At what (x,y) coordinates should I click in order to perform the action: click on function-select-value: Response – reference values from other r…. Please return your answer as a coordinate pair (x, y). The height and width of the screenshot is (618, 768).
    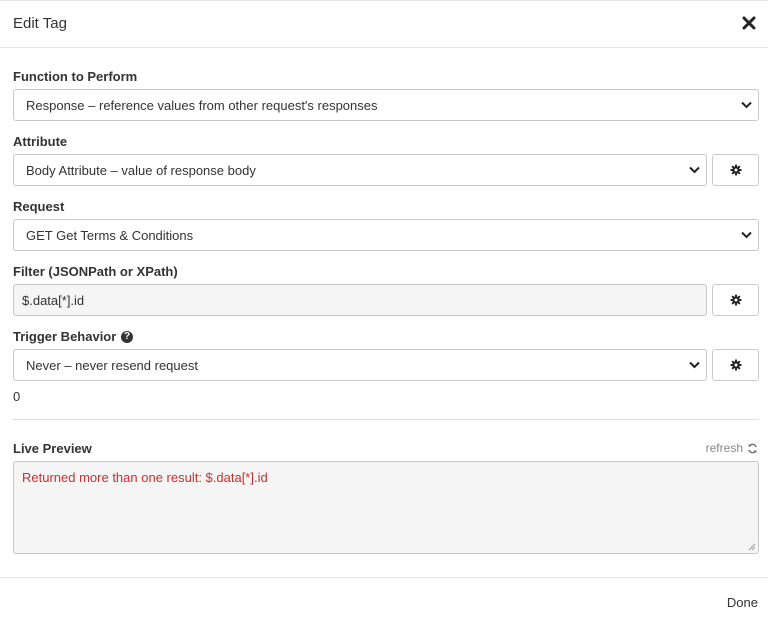
    Looking at the image, I should click on (202, 105).